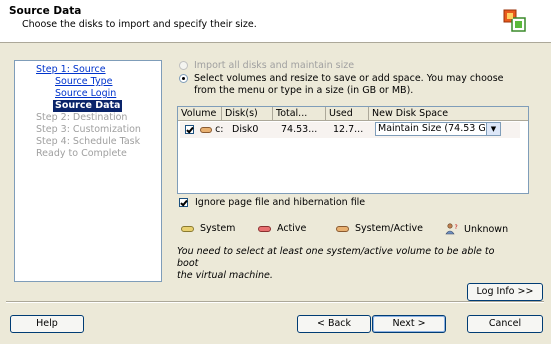  I want to click on col-volume: Volume, so click(200, 113).